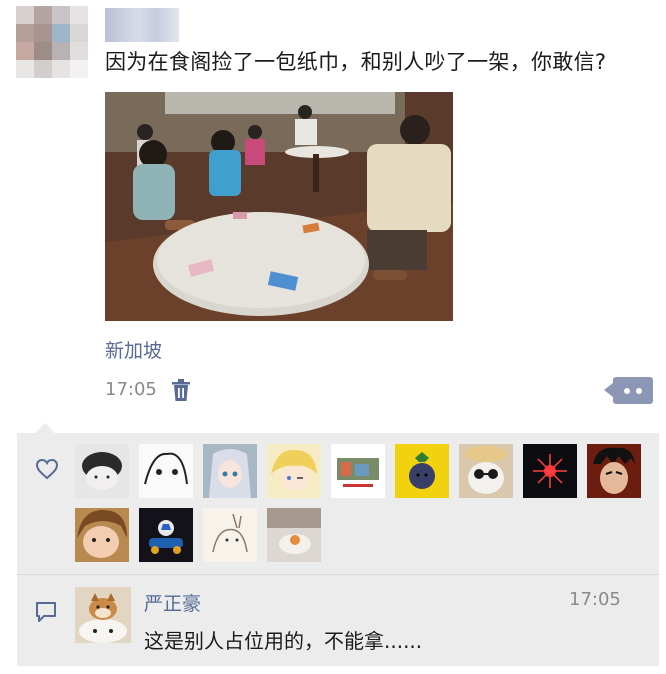 The width and height of the screenshot is (666, 674). Describe the element at coordinates (172, 602) in the screenshot. I see `commenter-name: 严正豪` at that location.